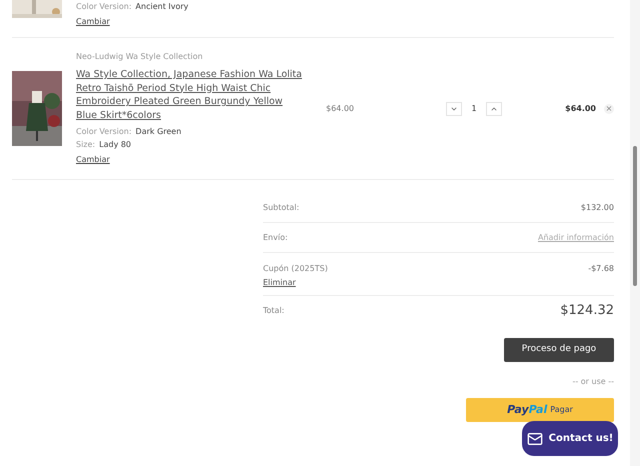 The image size is (640, 466). Describe the element at coordinates (295, 283) in the screenshot. I see `remove-coupon-link: Eliminar` at that location.